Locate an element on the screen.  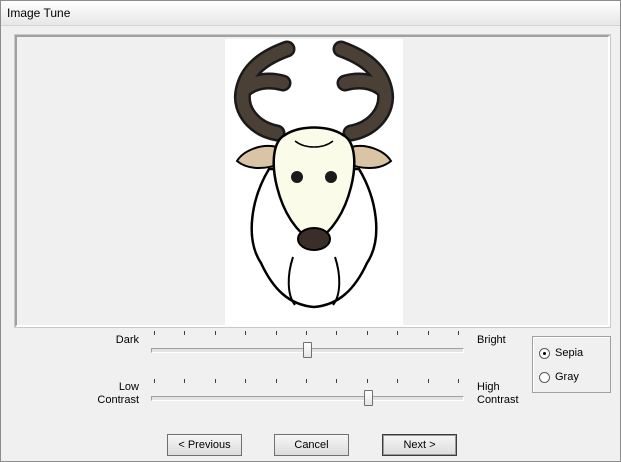
contrast-high-label-line1: High is located at coordinates (488, 387).